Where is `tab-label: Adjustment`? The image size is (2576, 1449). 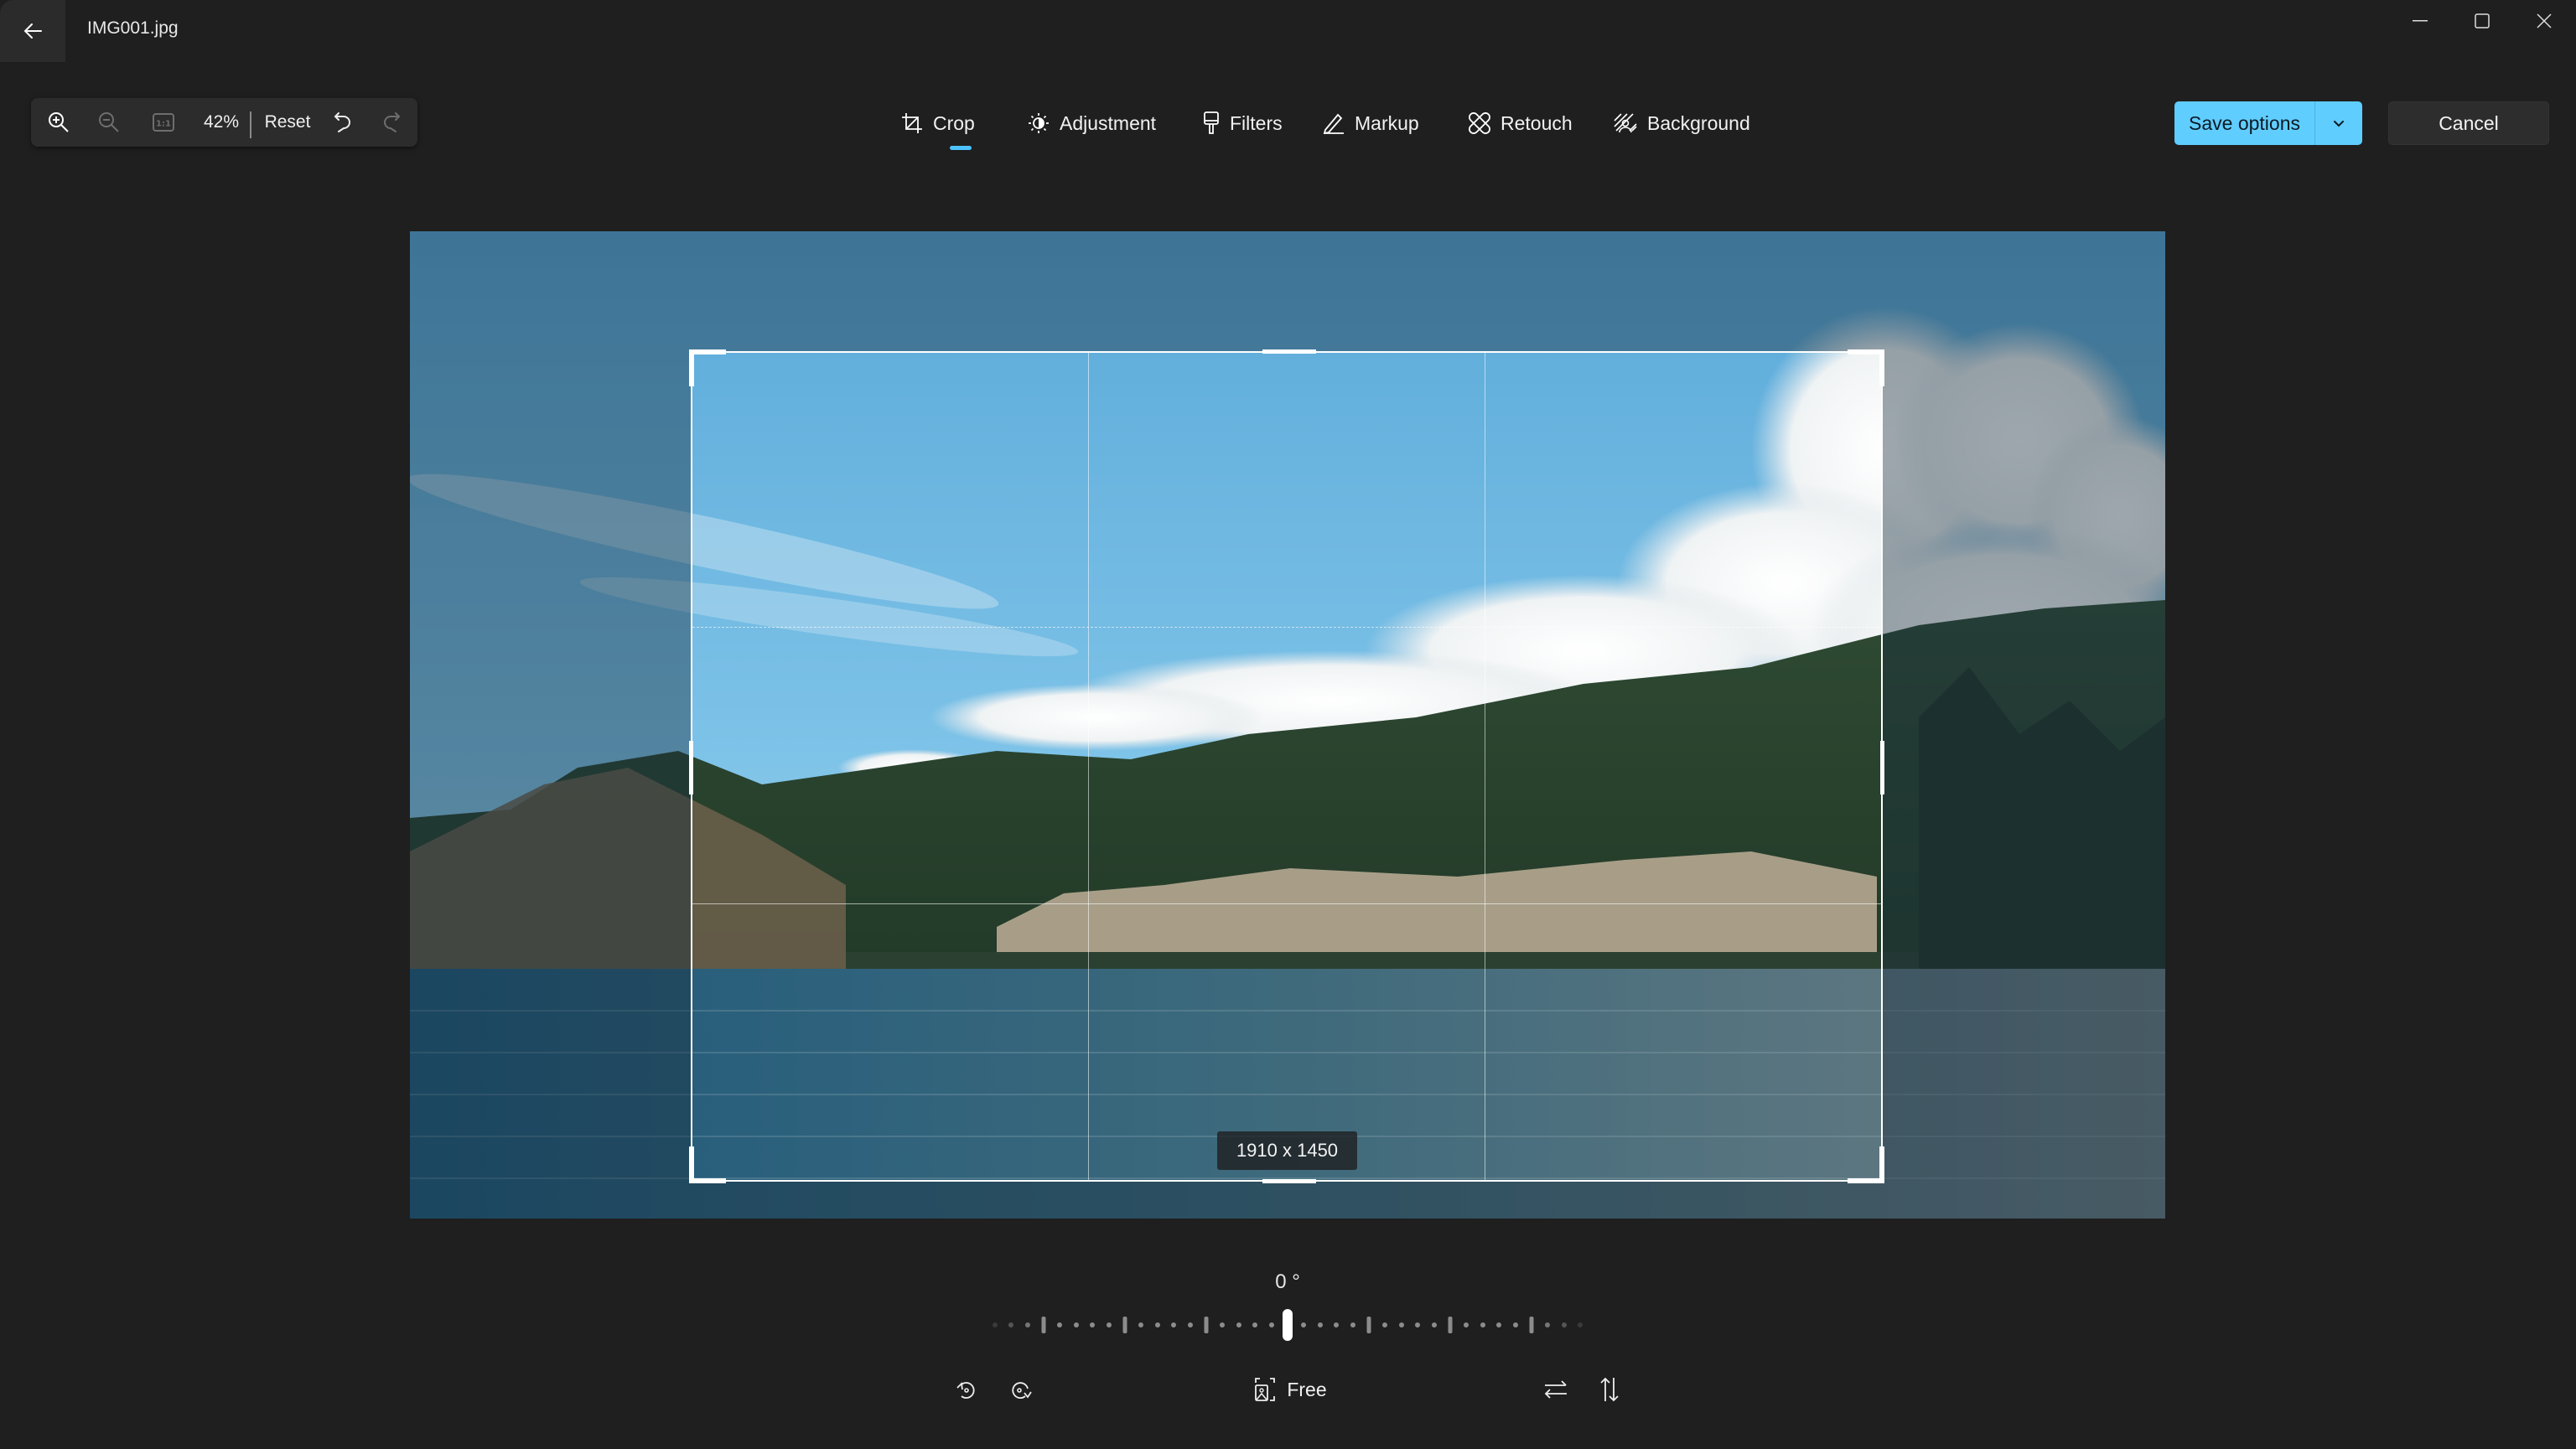 tab-label: Adjustment is located at coordinates (1108, 123).